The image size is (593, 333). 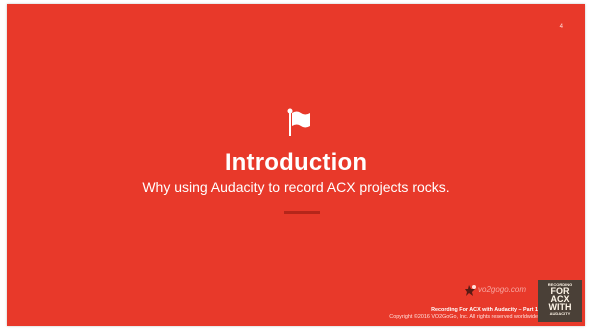 I want to click on course-title: Recording For ACX with Audacity – Part 1, so click(x=484, y=310).